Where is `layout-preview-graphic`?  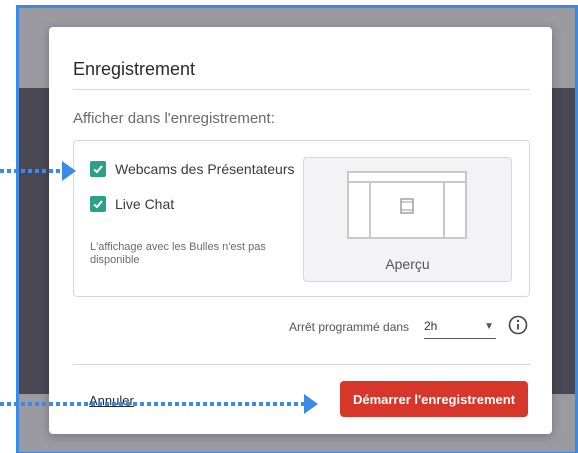 layout-preview-graphic is located at coordinates (407, 205).